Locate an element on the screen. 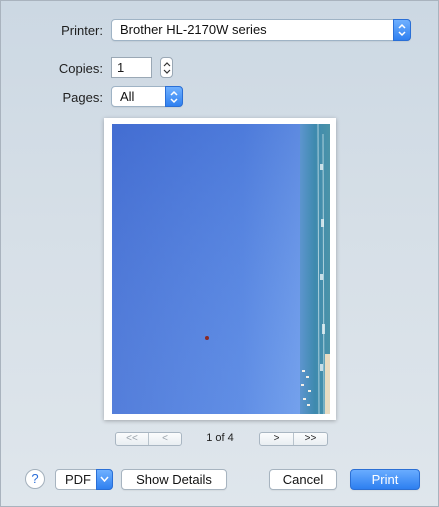 The width and height of the screenshot is (439, 507). page-nav-forward-group: > >> is located at coordinates (293, 439).